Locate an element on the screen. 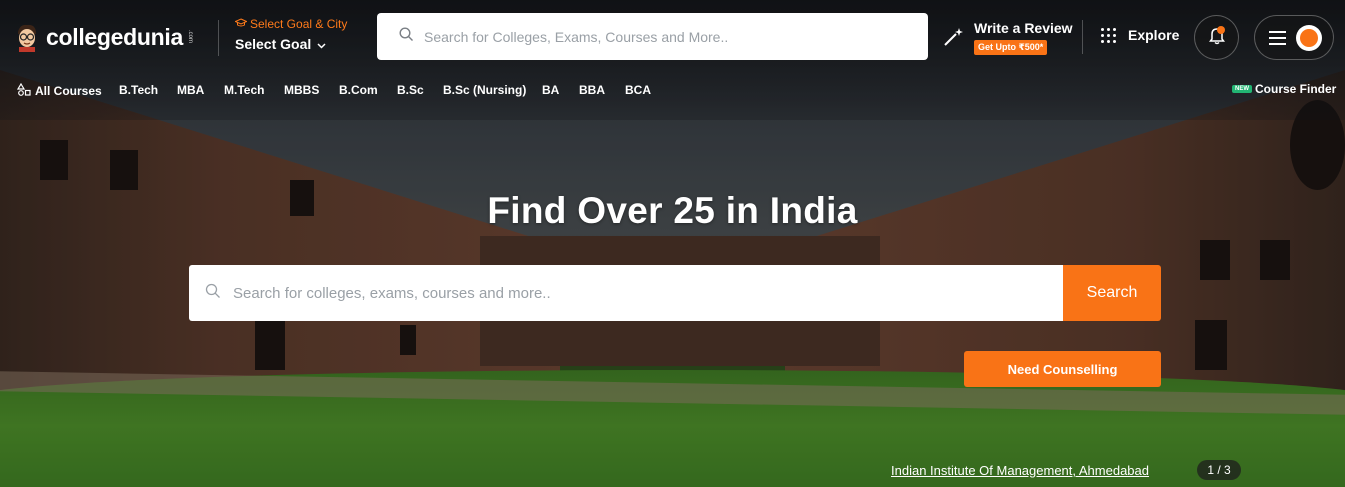 The height and width of the screenshot is (487, 1345). header-search-input is located at coordinates (664, 36).